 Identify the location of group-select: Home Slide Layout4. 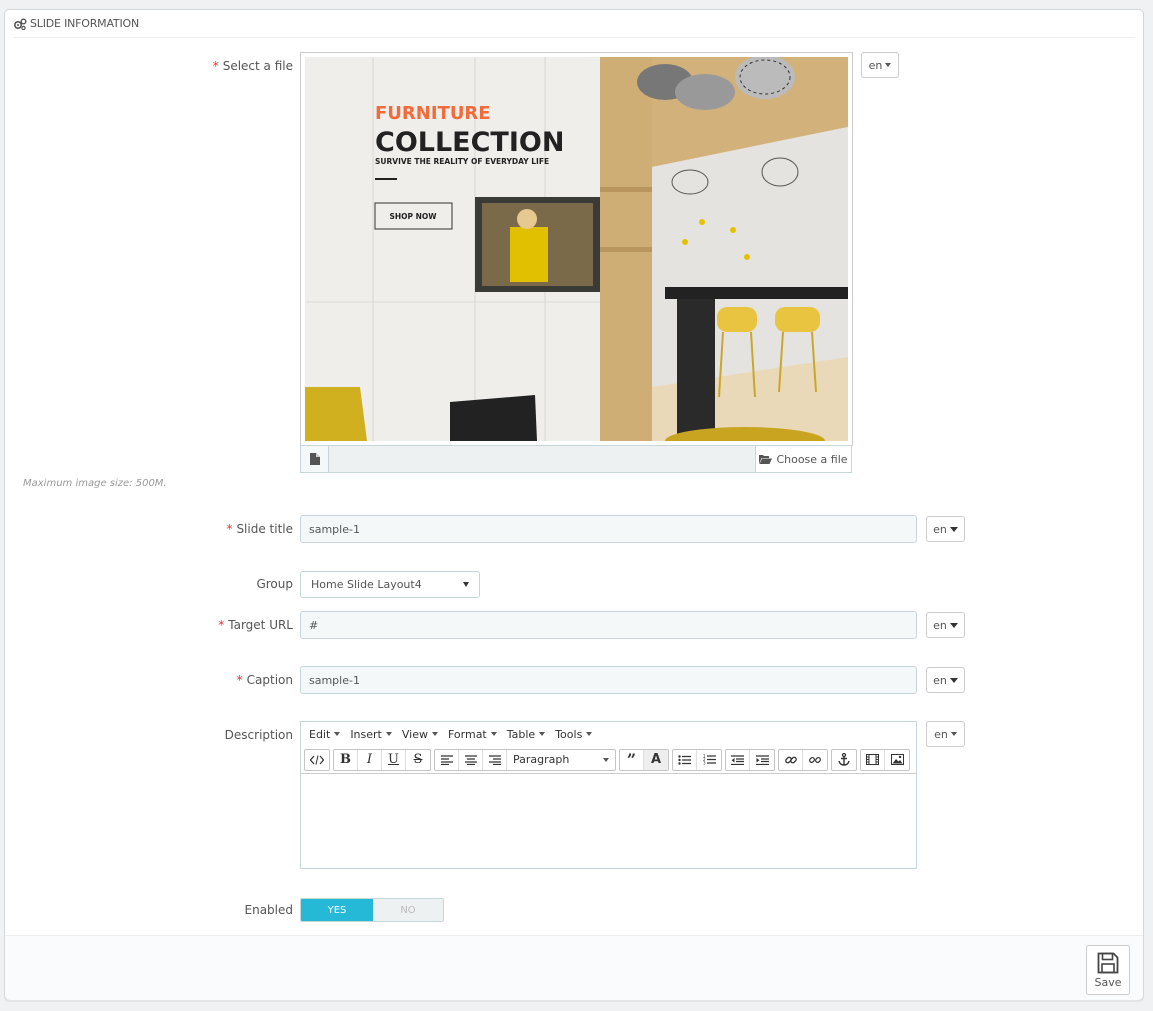
(390, 584).